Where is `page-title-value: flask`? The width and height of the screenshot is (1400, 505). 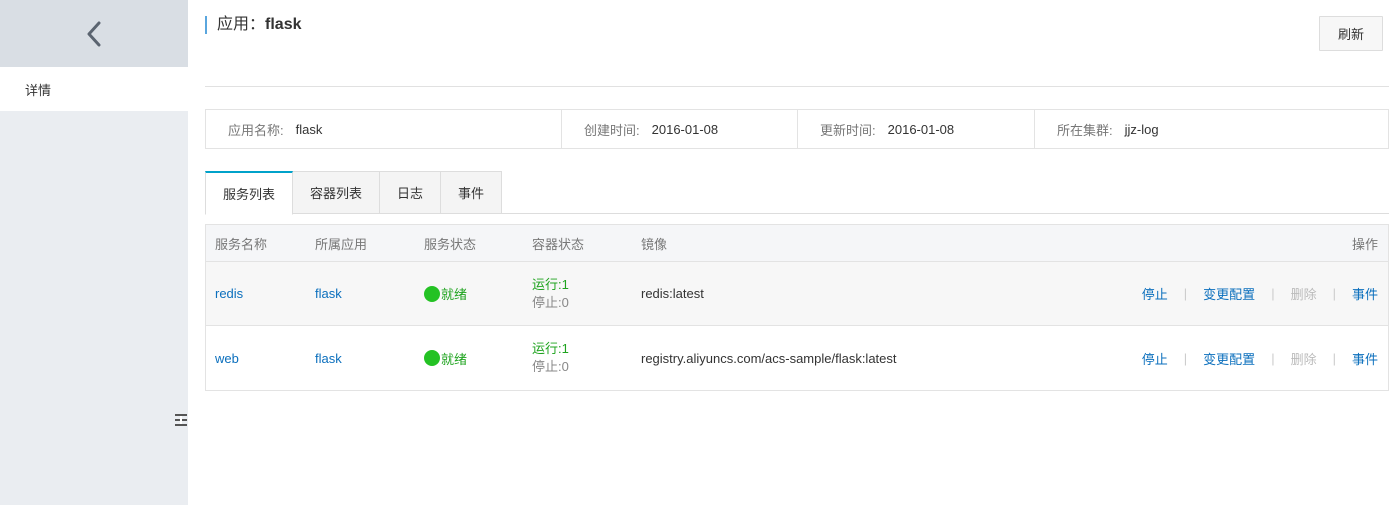
page-title-value: flask is located at coordinates (283, 24).